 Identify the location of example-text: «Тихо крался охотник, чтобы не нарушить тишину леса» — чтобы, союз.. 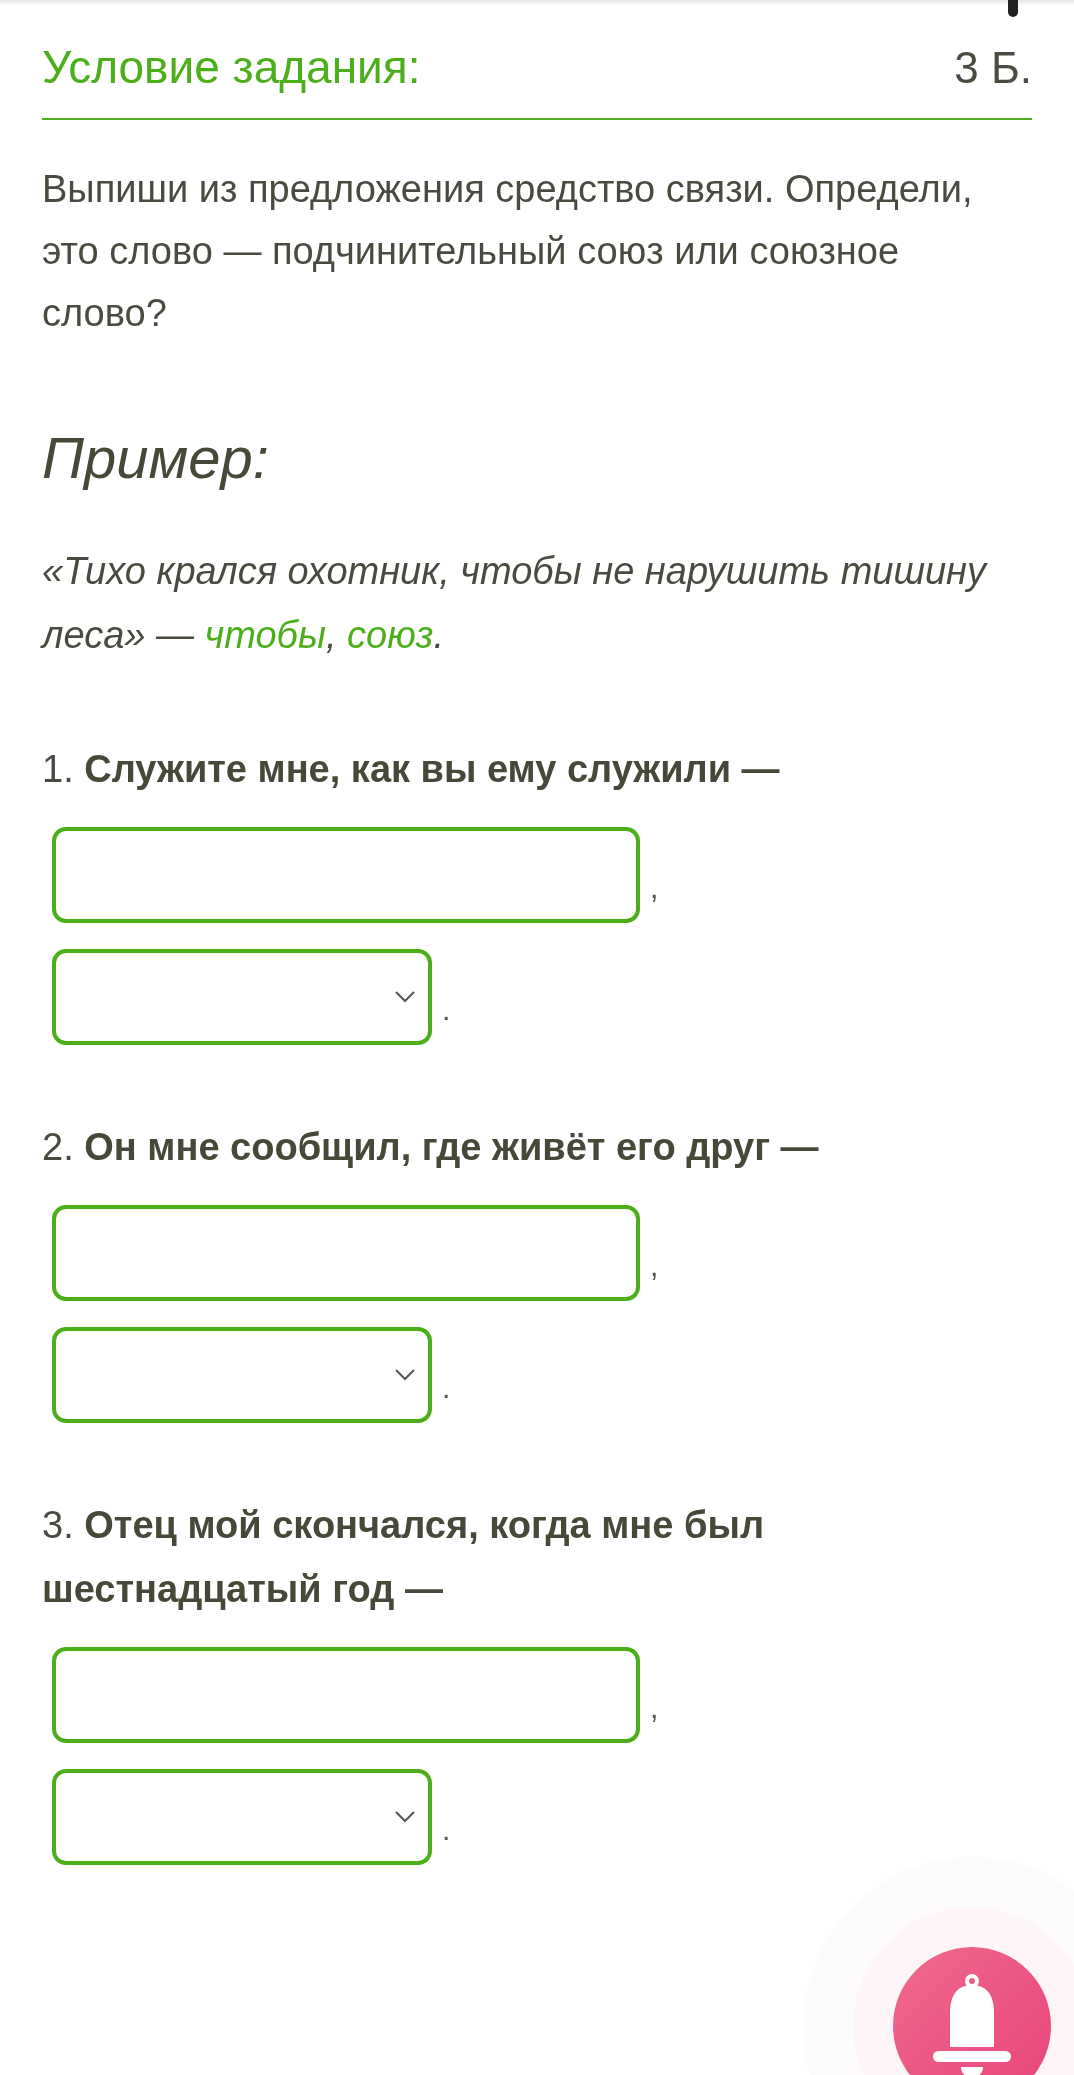
(515, 603).